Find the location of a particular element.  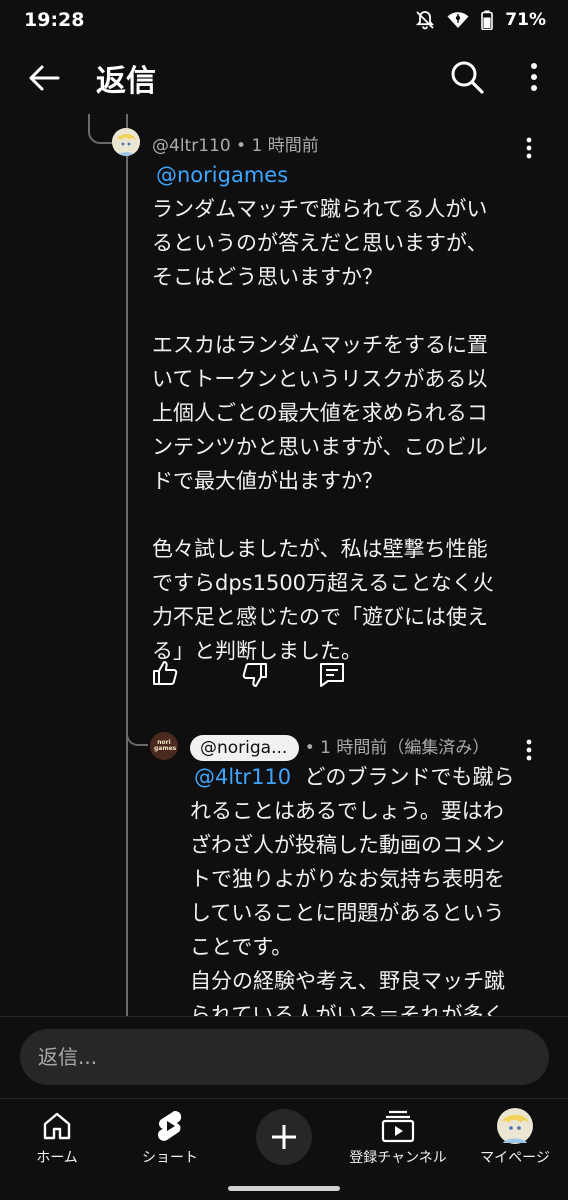

text-line: そこはどう思いますか？ is located at coordinates (267, 277).